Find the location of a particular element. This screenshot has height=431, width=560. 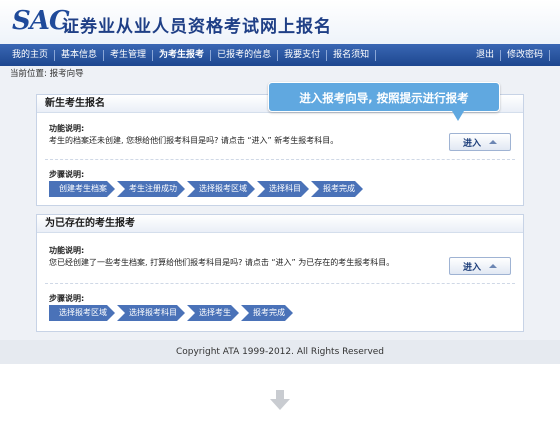

breadcrumb-prefix: 当前位置: is located at coordinates (28, 74).